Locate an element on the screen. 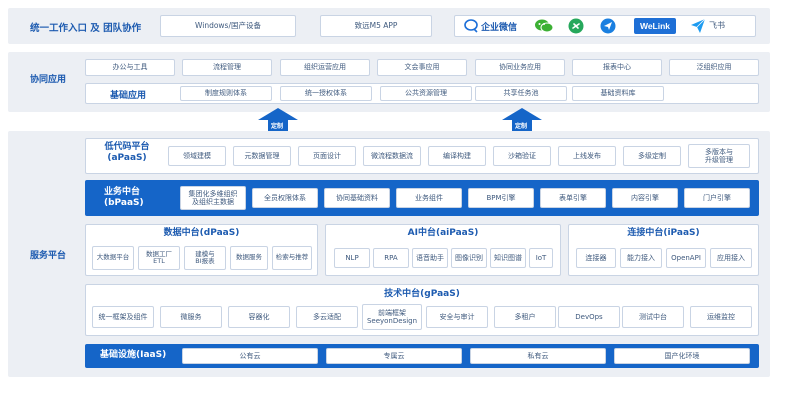 This screenshot has width=789, height=401. gpaas-item-security: 安全与审计 is located at coordinates (457, 317).